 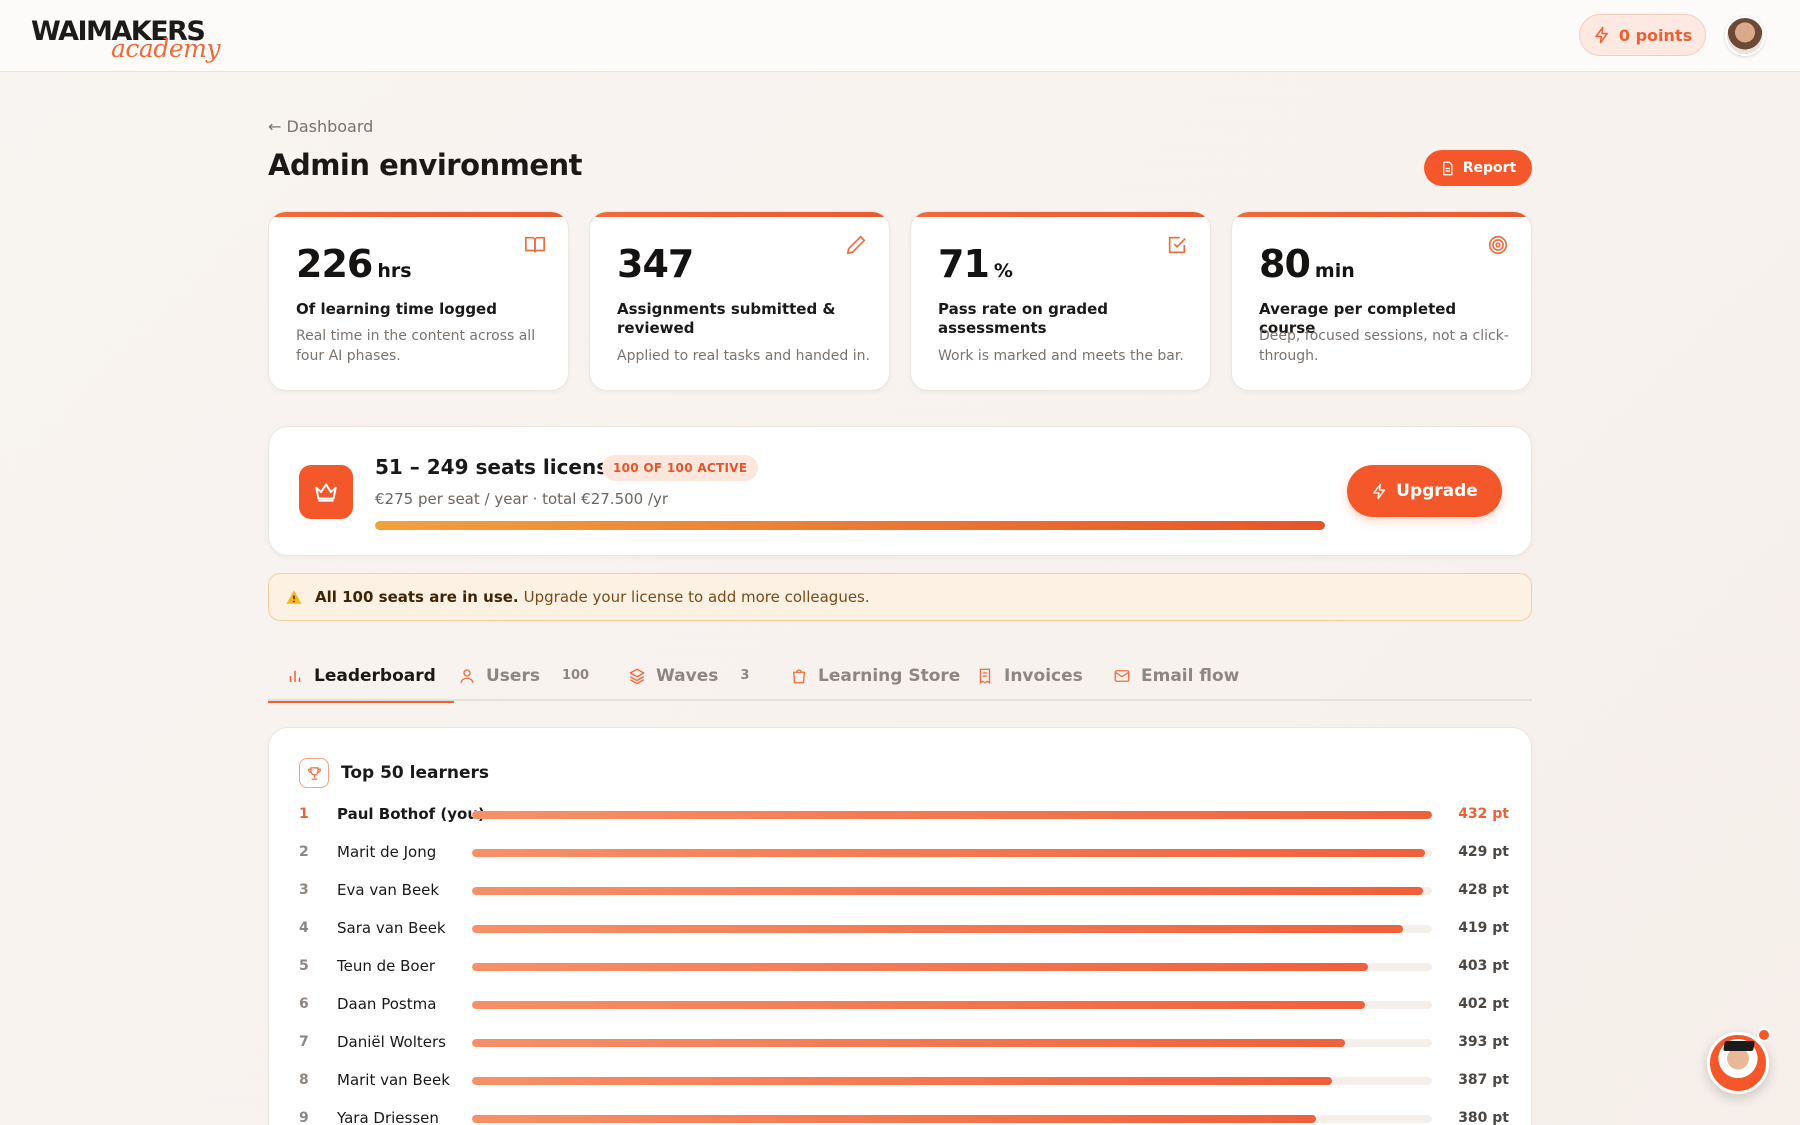 I want to click on tab-label: Waves, so click(x=687, y=675).